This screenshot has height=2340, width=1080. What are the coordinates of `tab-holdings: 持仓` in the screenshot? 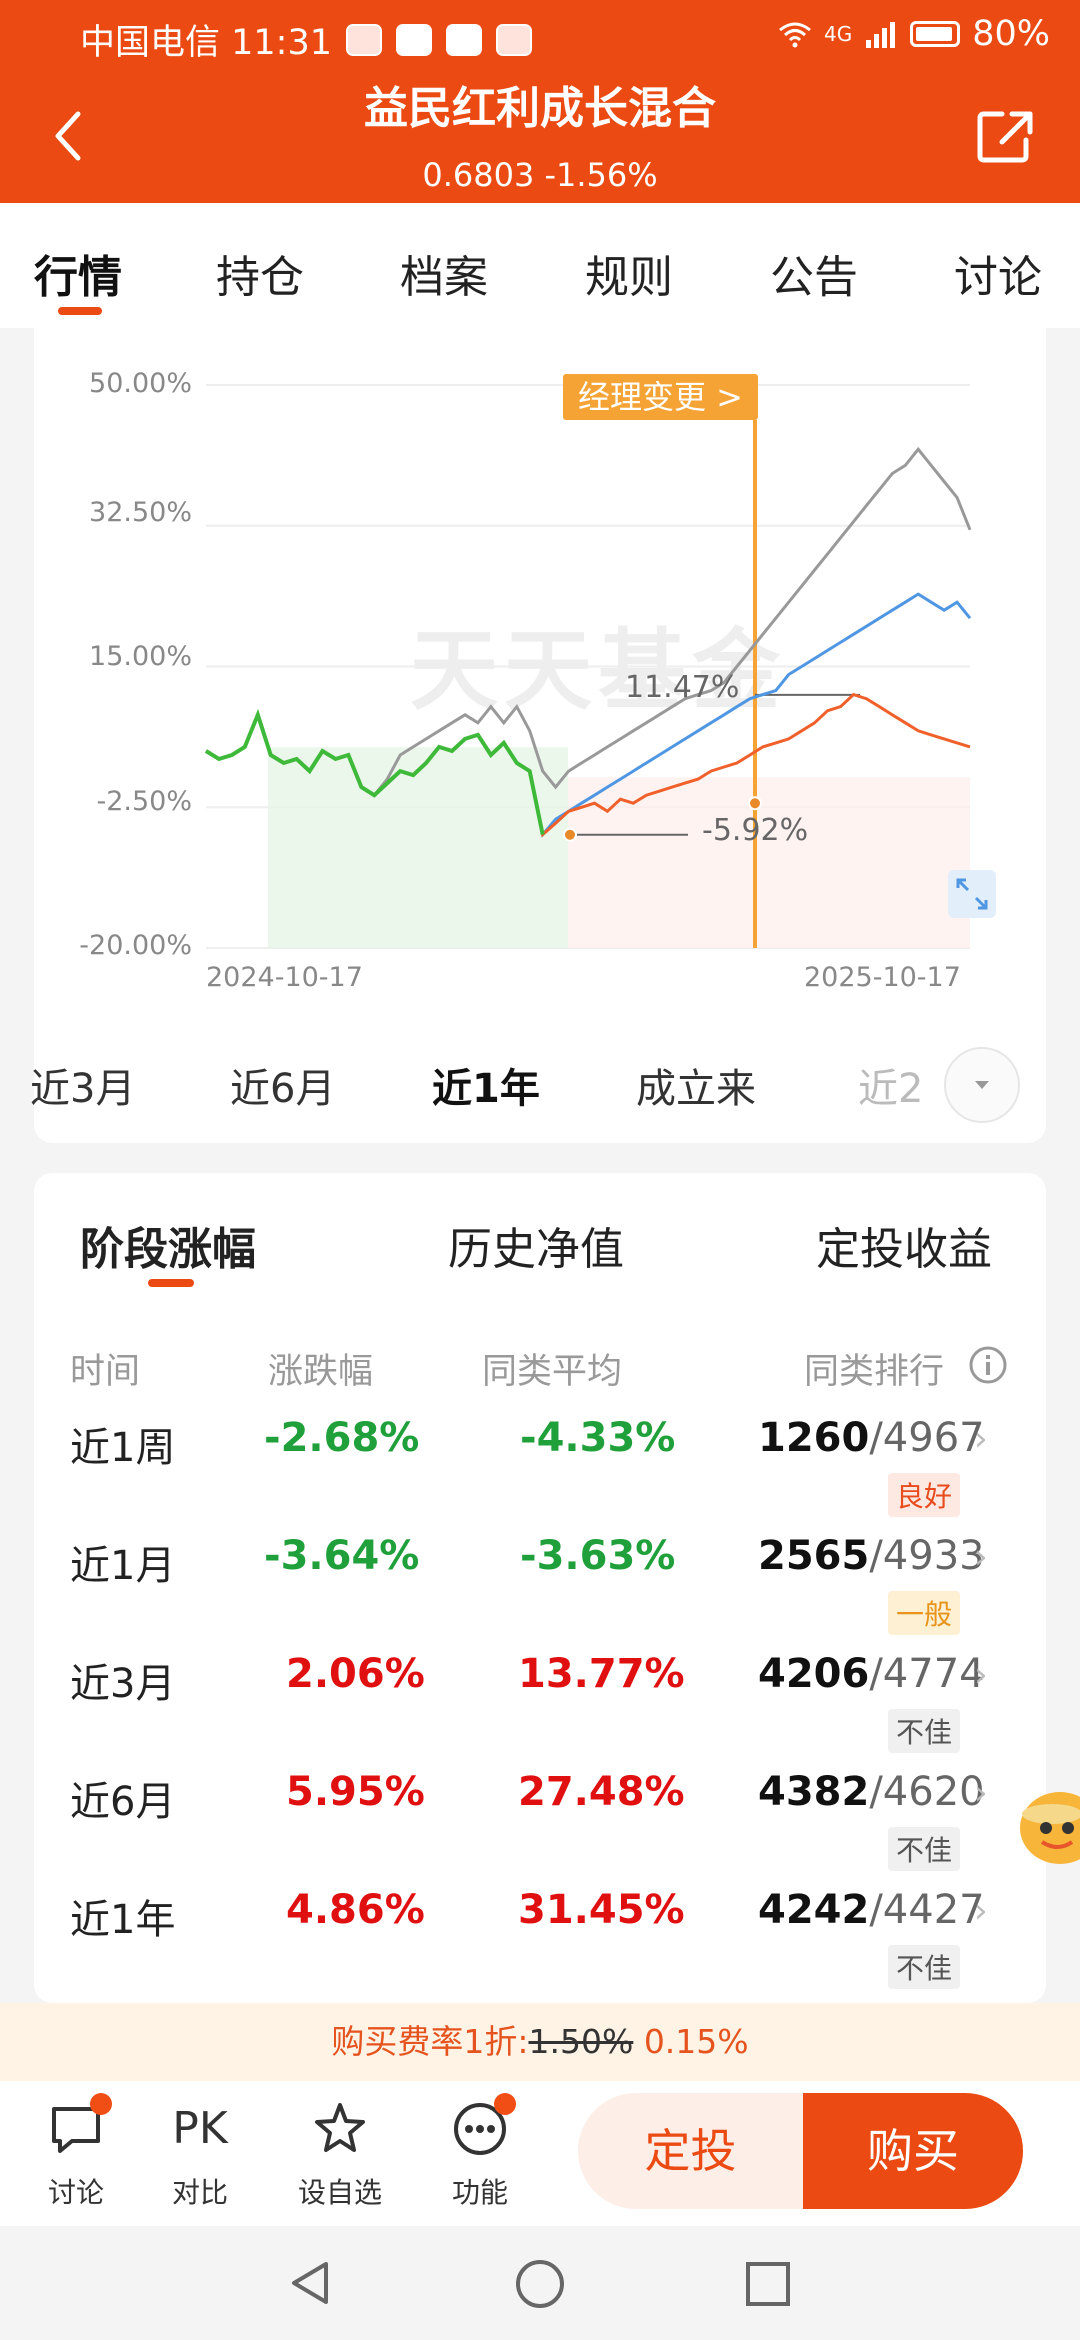 It's located at (260, 273).